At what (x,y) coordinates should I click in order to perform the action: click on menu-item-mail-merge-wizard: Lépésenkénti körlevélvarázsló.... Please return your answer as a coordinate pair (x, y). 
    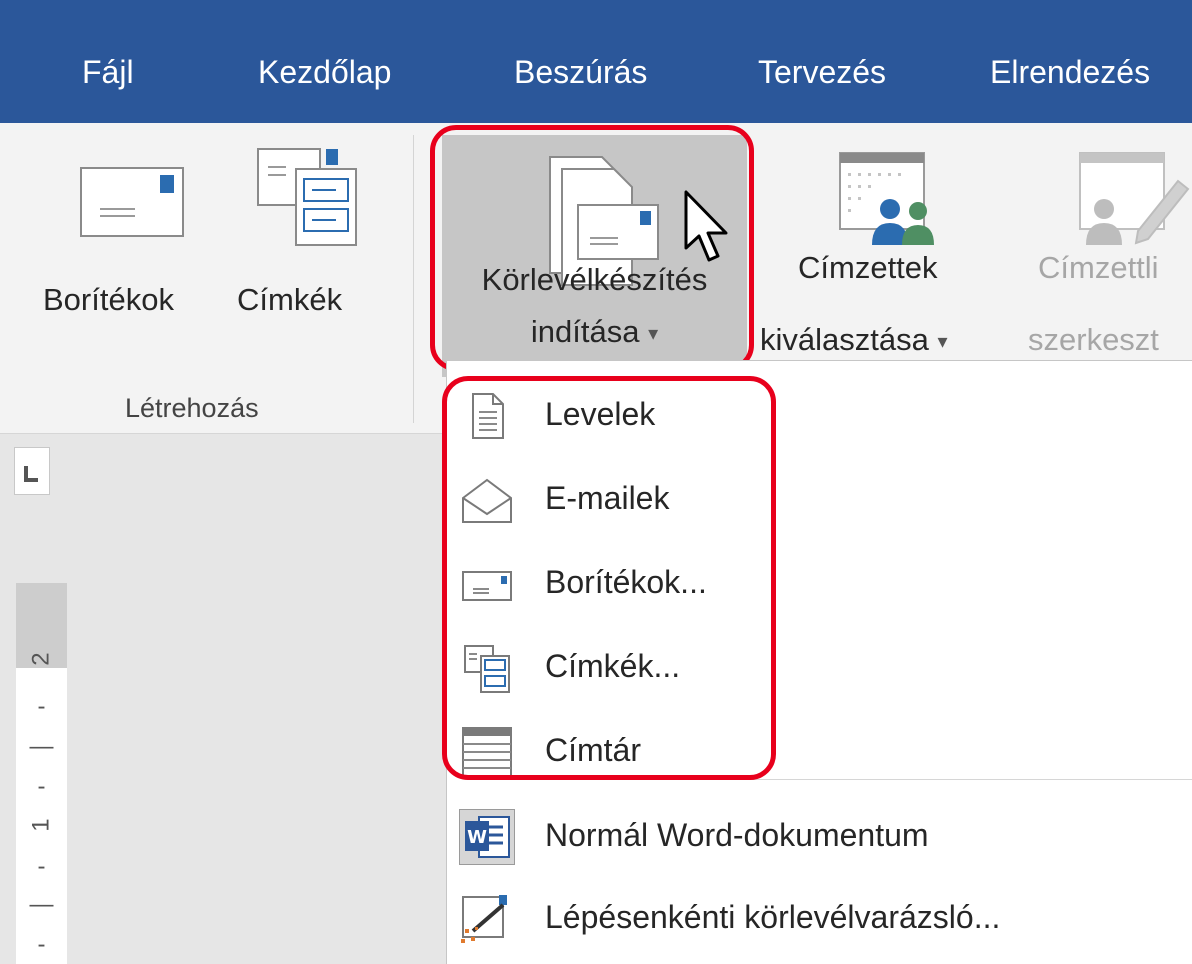
    Looking at the image, I should click on (819, 919).